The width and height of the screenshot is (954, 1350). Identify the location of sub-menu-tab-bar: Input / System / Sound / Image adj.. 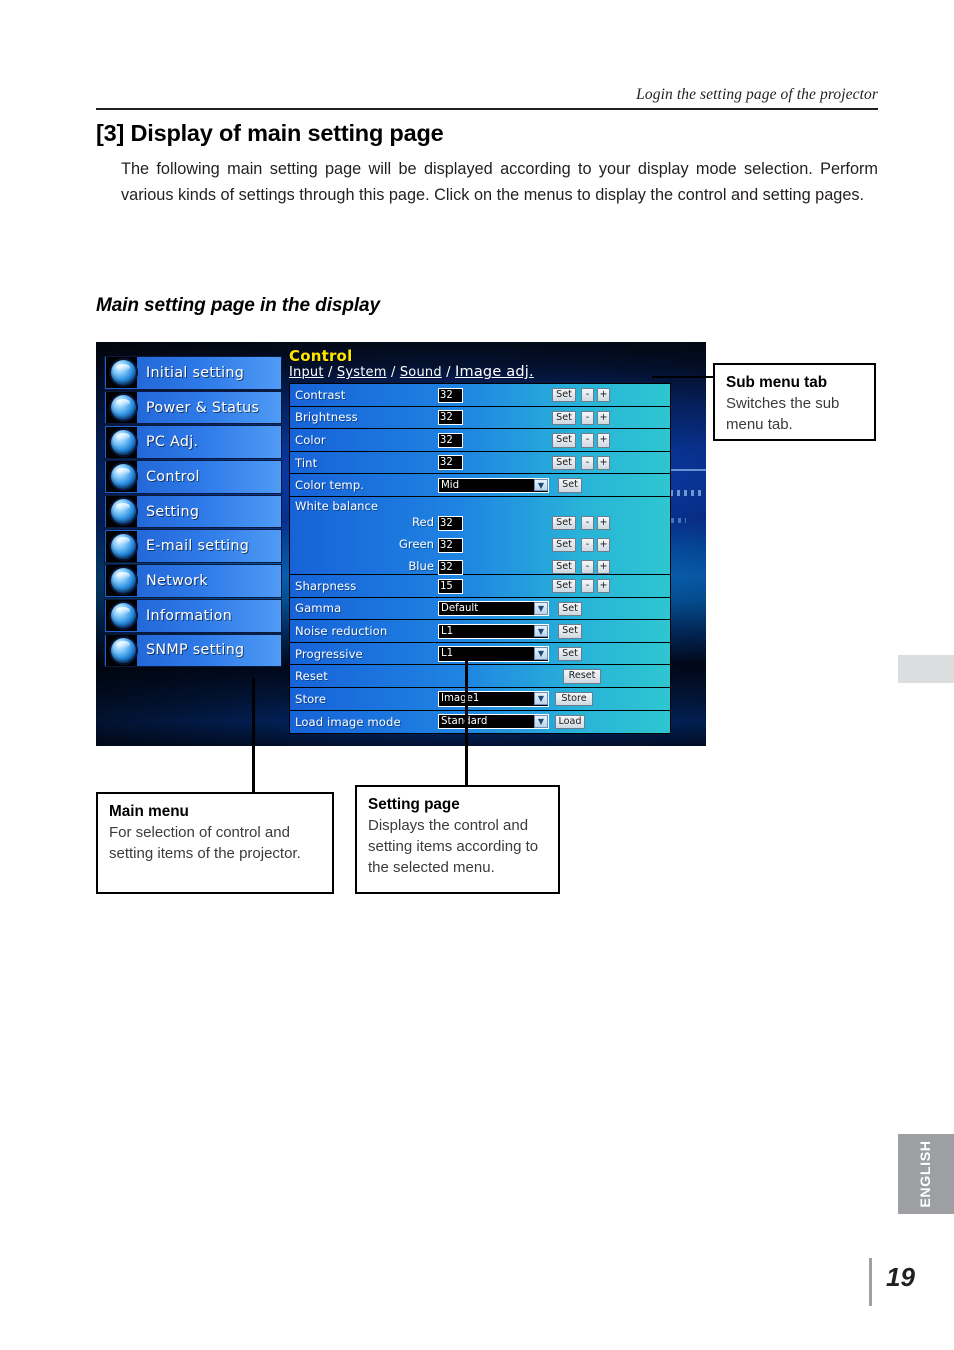
(411, 372).